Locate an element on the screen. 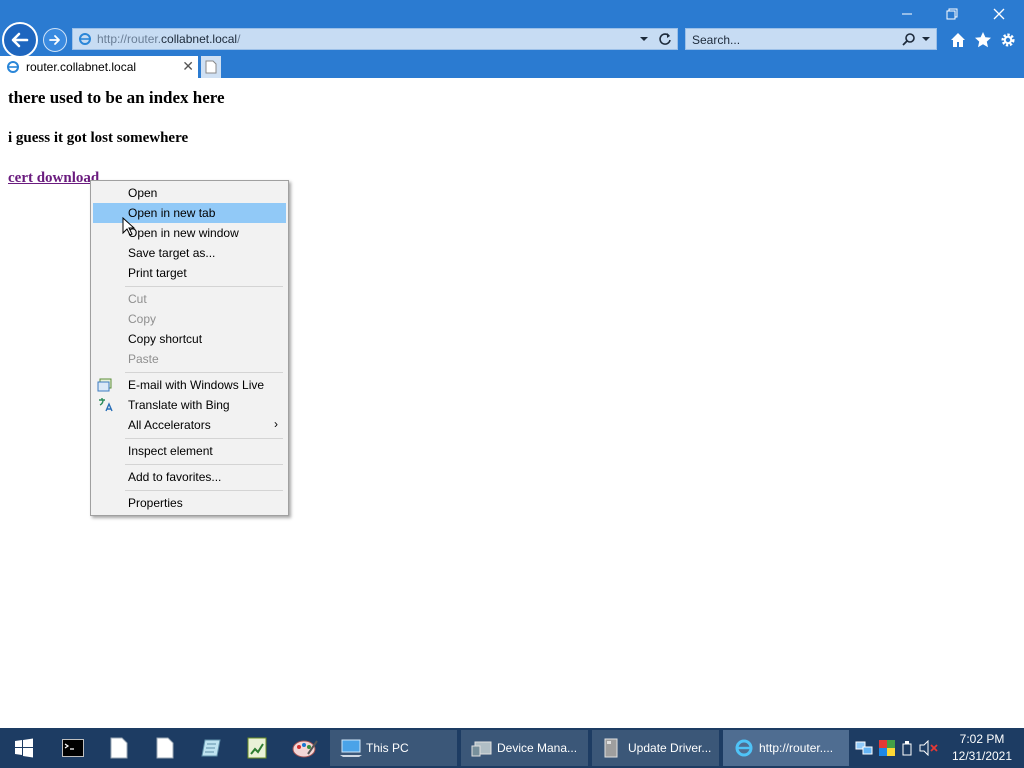 The width and height of the screenshot is (1024, 768). menu-item-email-windows-live: E-mail with Windows Live is located at coordinates (189, 385).